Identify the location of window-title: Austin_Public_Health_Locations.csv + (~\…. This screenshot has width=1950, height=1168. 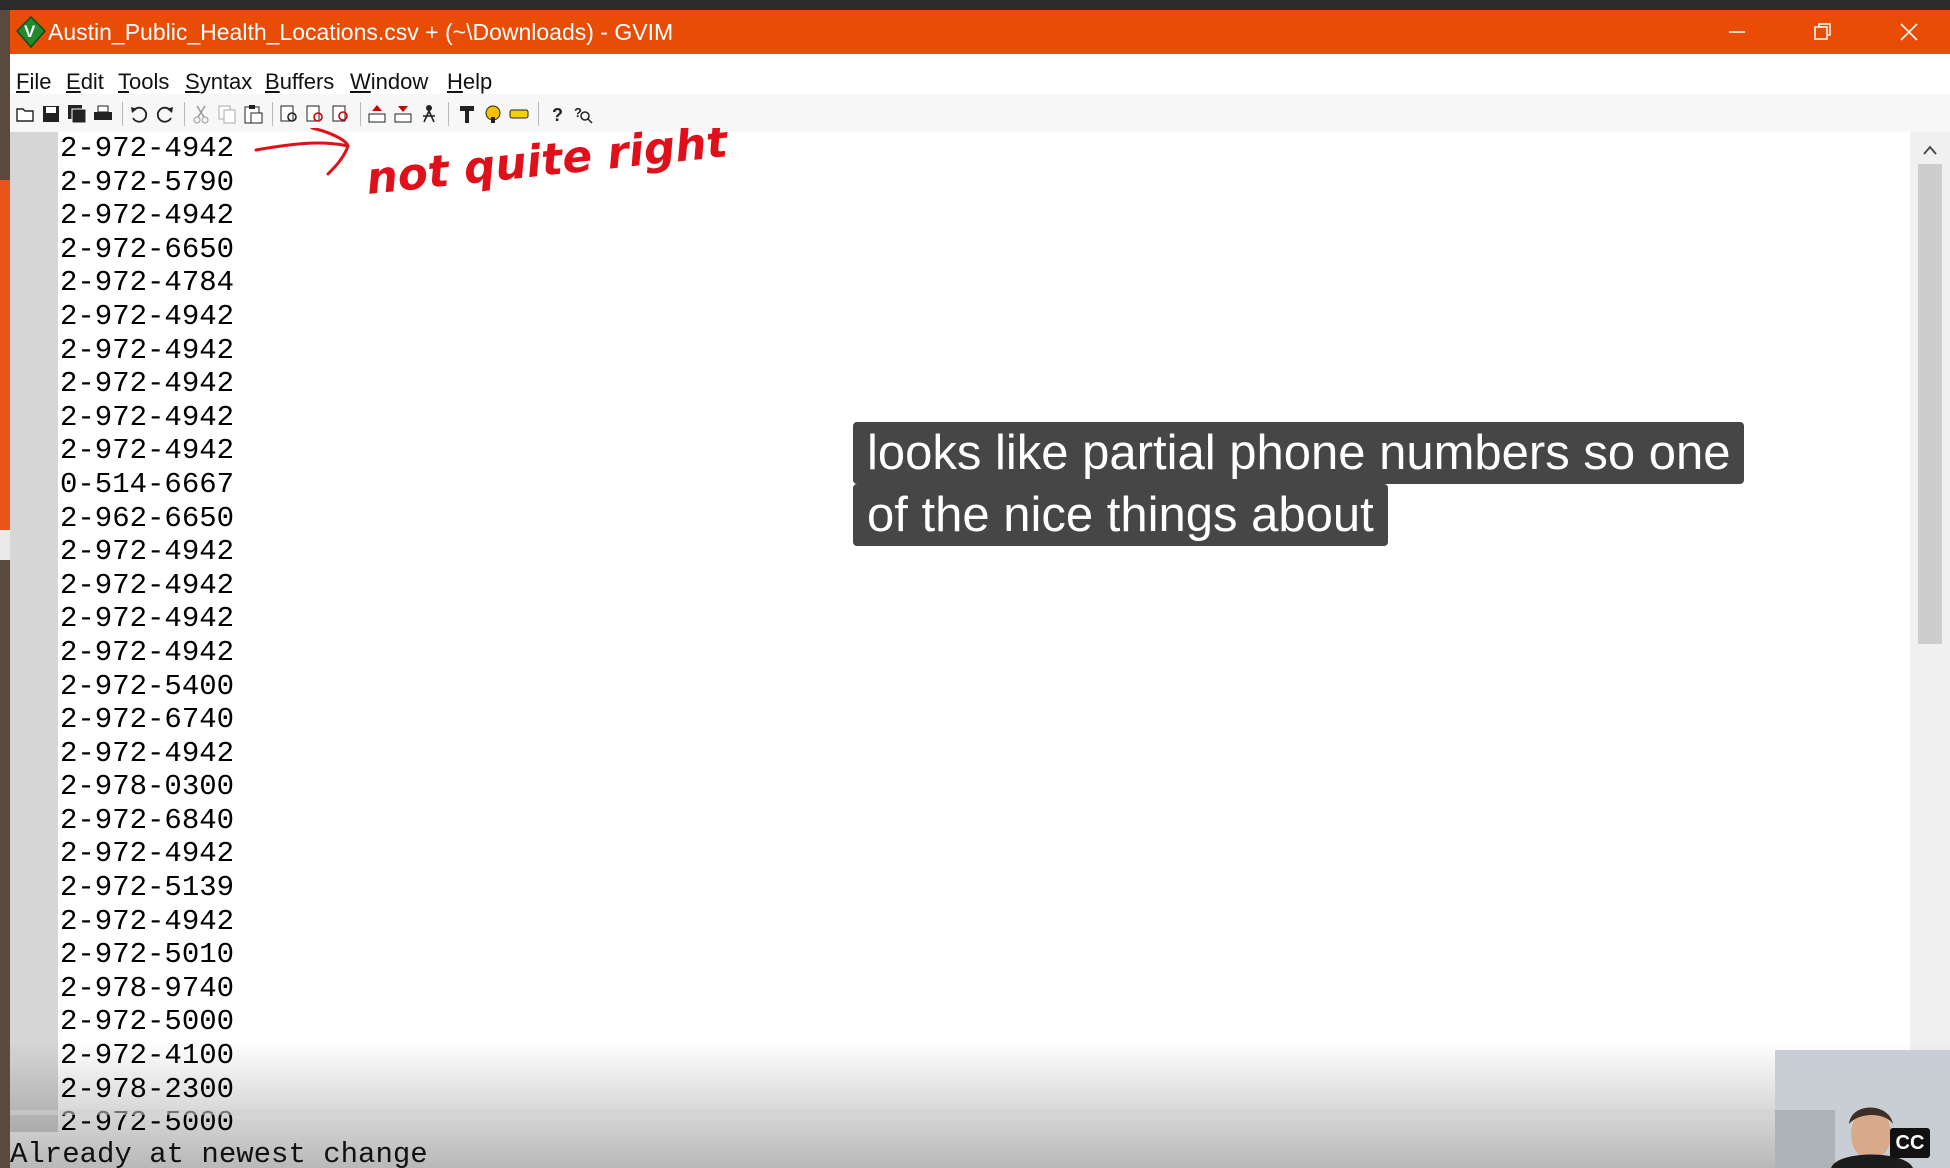
(361, 32).